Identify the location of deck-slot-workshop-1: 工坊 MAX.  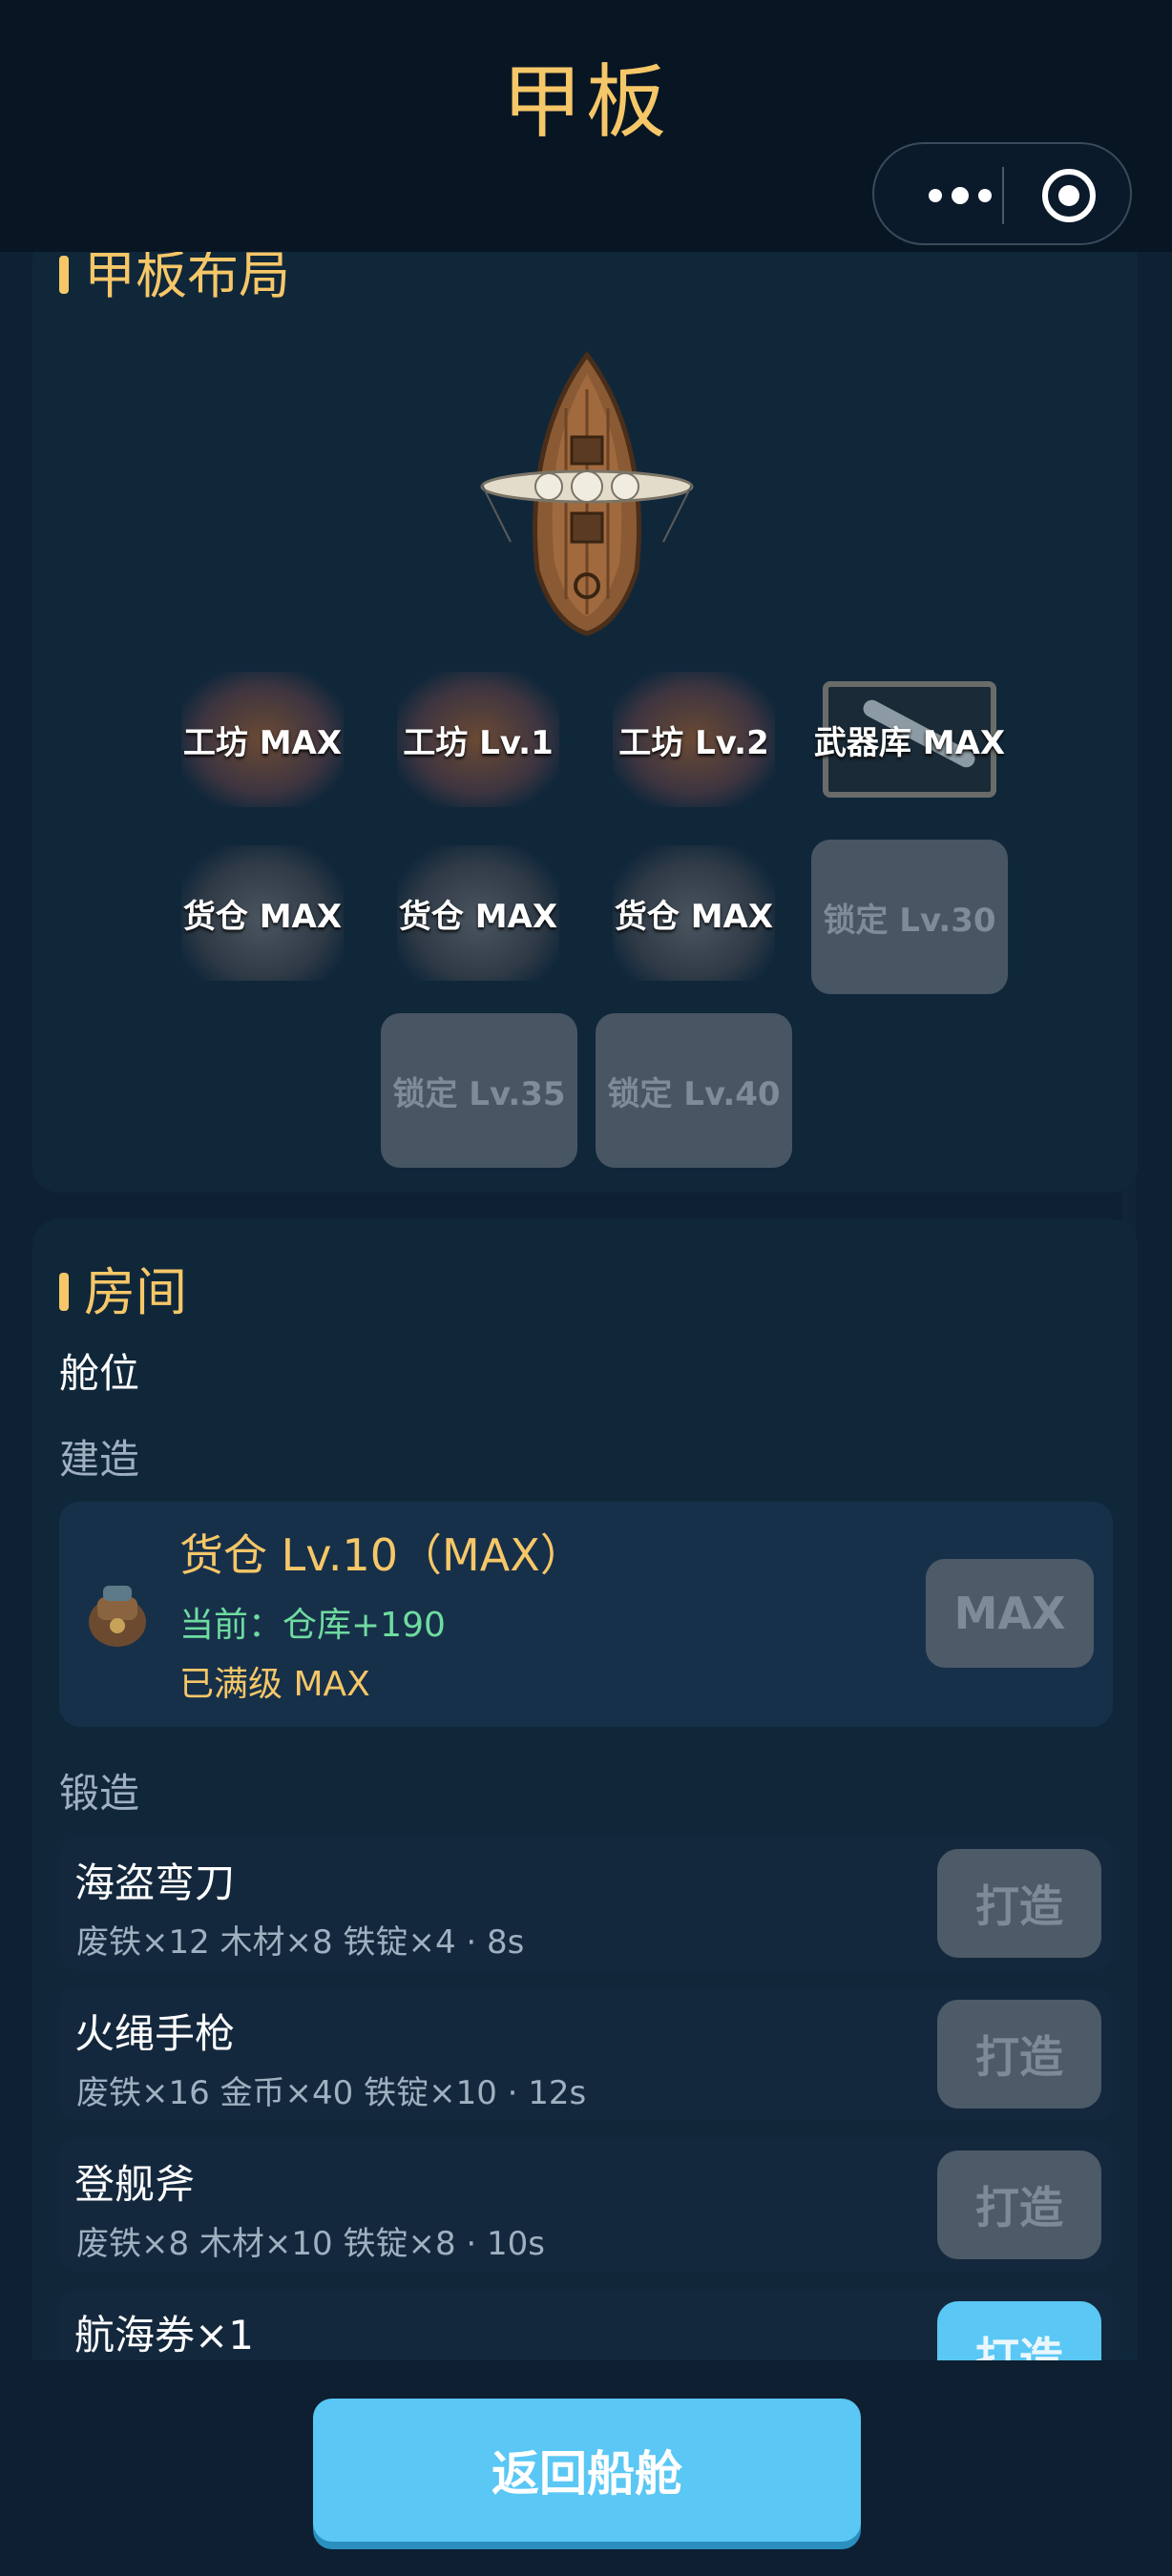
(262, 739).